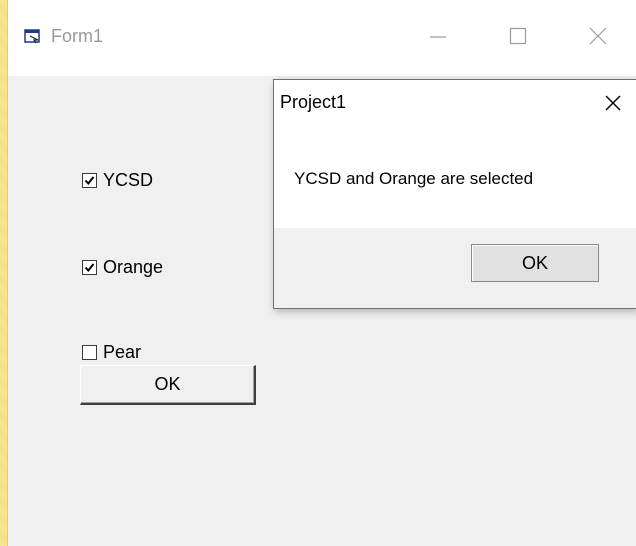  Describe the element at coordinates (122, 351) in the screenshot. I see `checkbox-label: Pear` at that location.